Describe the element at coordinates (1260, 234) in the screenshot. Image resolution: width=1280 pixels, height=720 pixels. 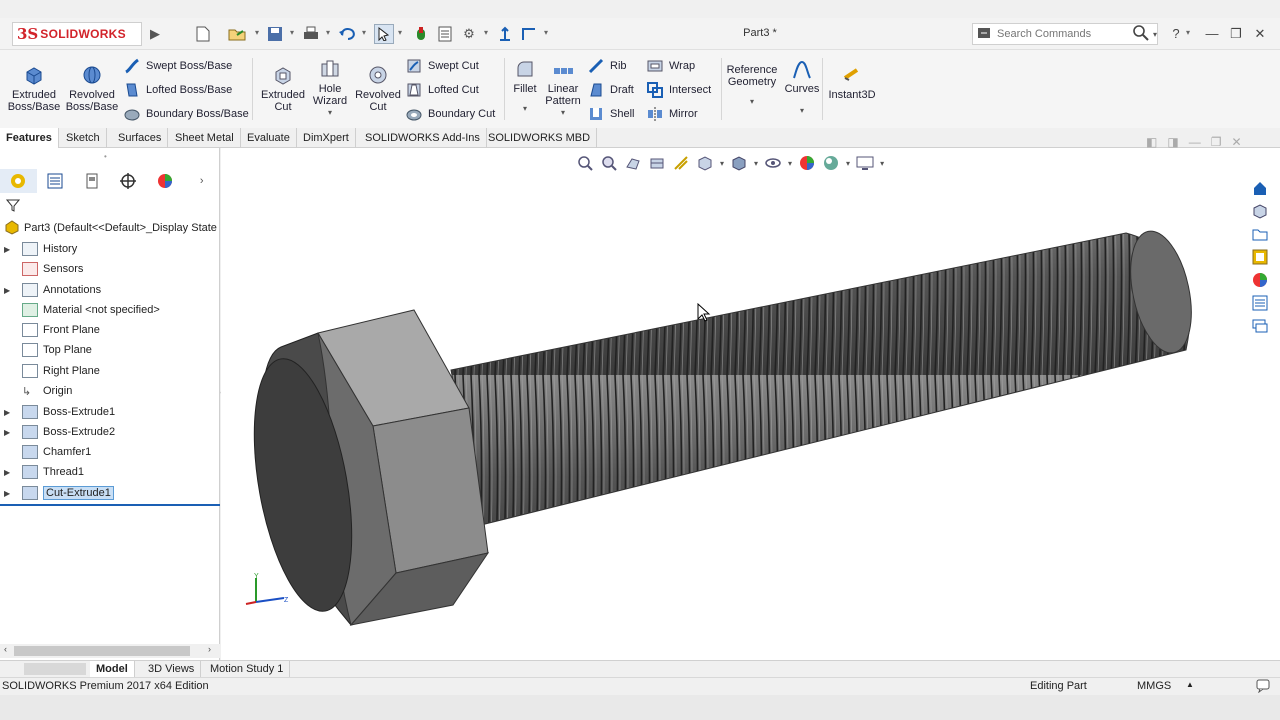
I see `file-explorer-icon` at that location.